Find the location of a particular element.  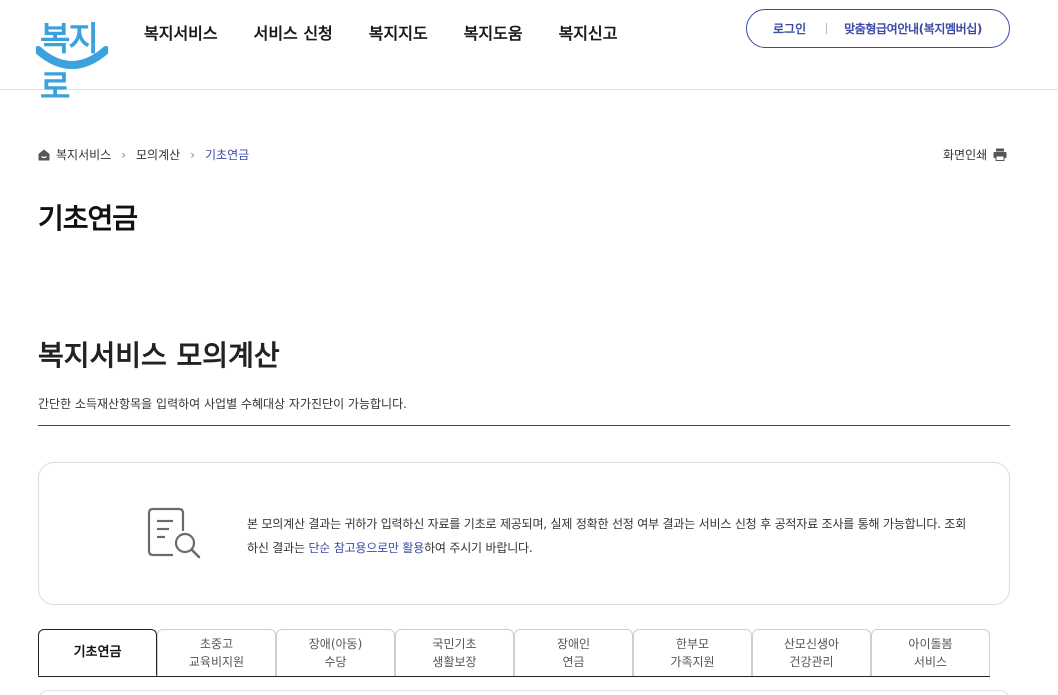

notice-text-end: 하여 주시기 바랍니다. is located at coordinates (478, 548).